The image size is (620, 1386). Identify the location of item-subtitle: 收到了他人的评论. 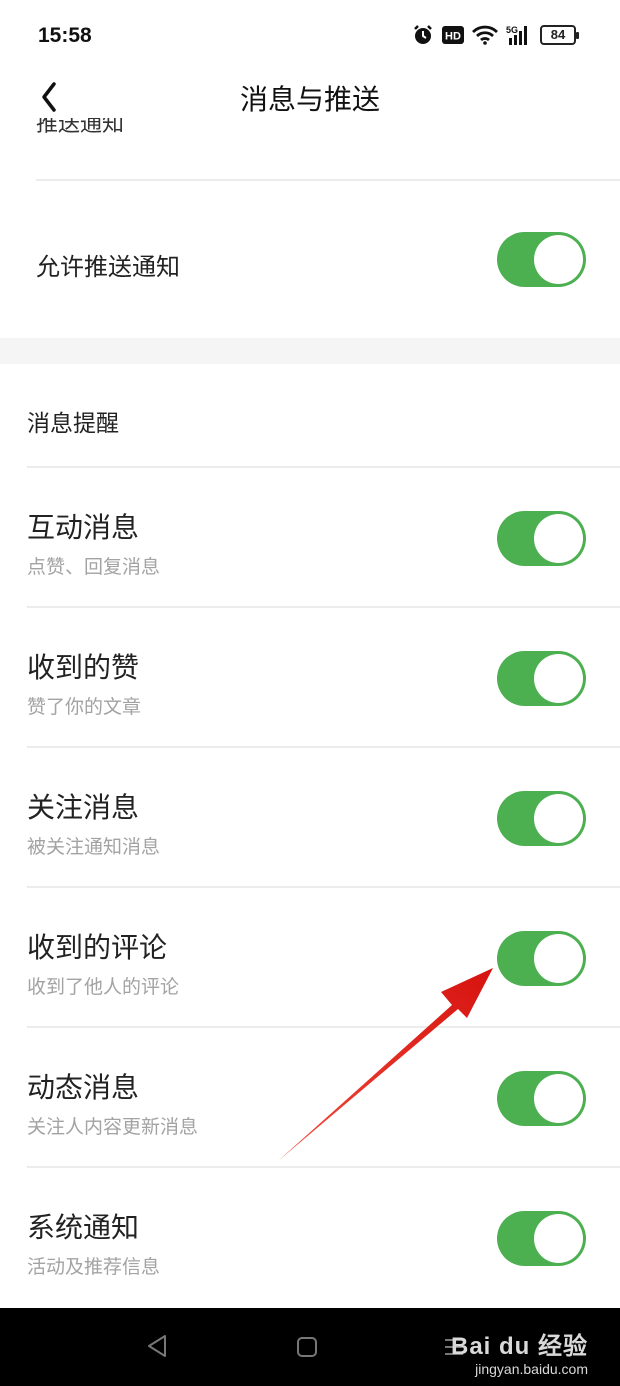
(103, 987).